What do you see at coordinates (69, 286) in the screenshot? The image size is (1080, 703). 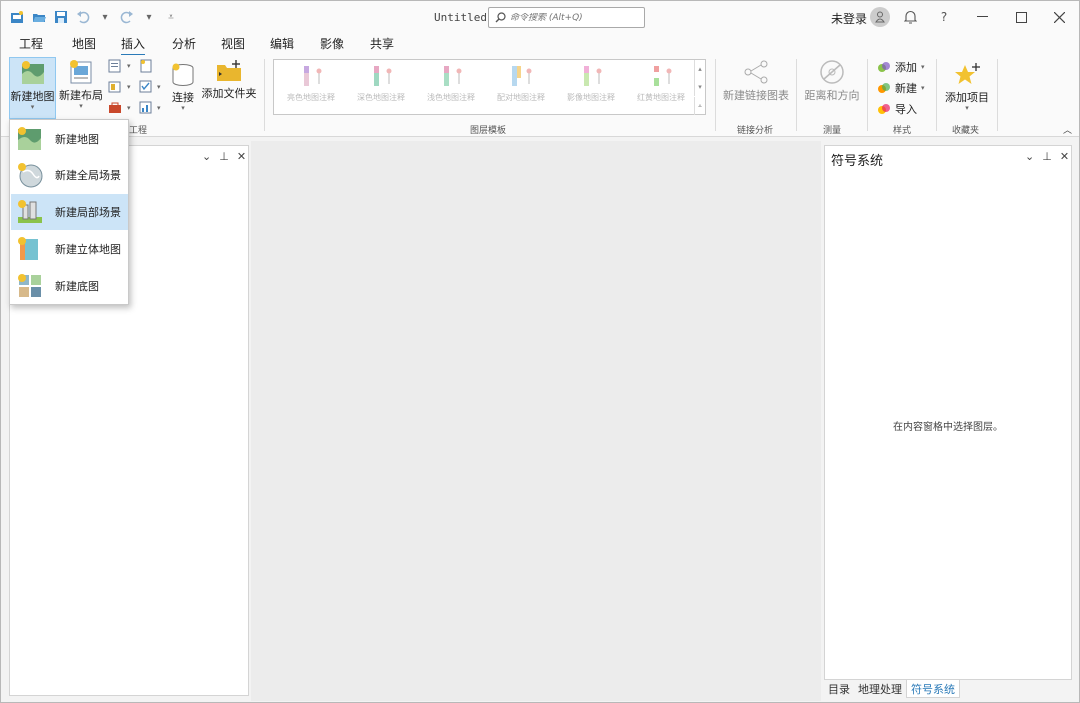 I see `menu-item-new-basemap: 新建底图` at bounding box center [69, 286].